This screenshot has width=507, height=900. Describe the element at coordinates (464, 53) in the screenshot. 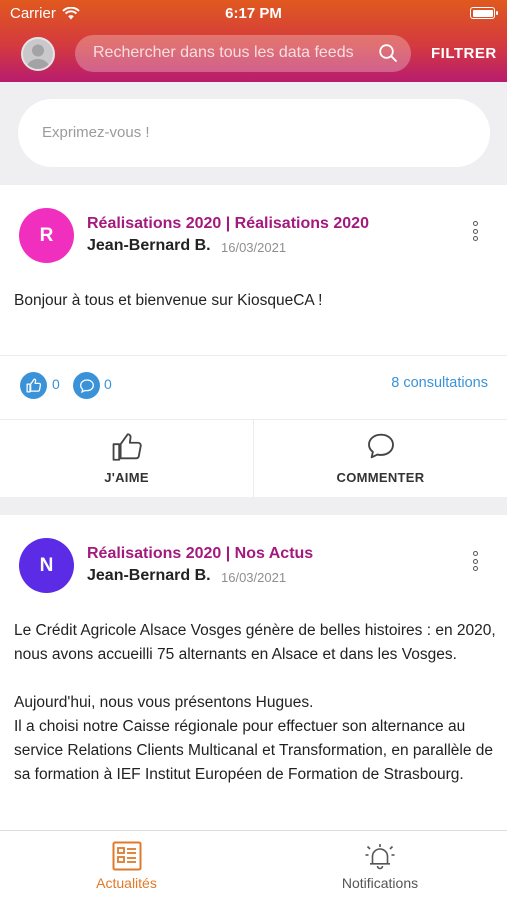

I see `filter-button: FILTRER` at that location.